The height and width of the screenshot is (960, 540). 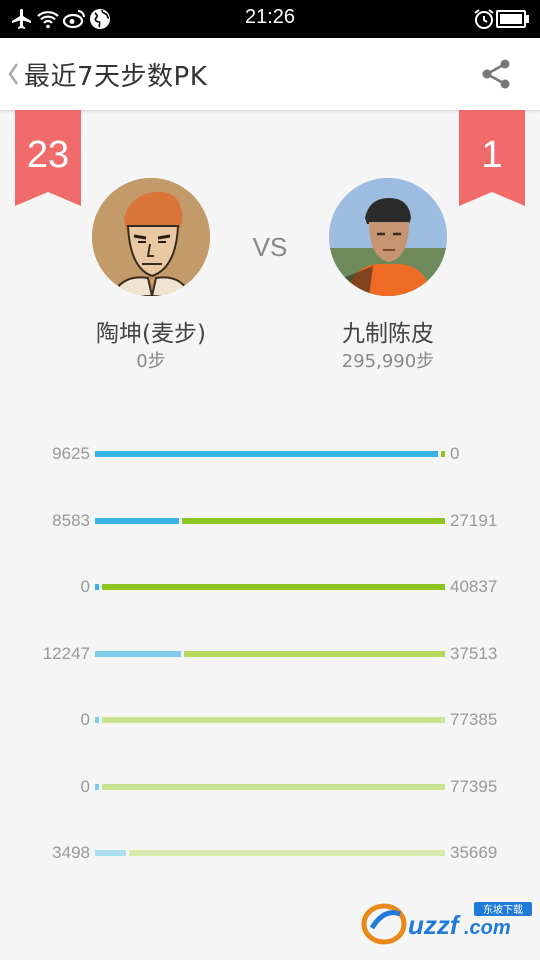 What do you see at coordinates (66, 653) in the screenshot?
I see `left-day-steps: 12247` at bounding box center [66, 653].